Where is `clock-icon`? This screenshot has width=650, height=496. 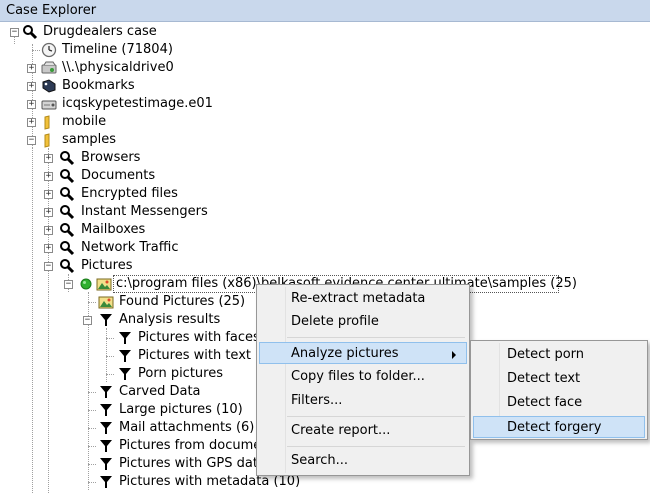 clock-icon is located at coordinates (49, 50).